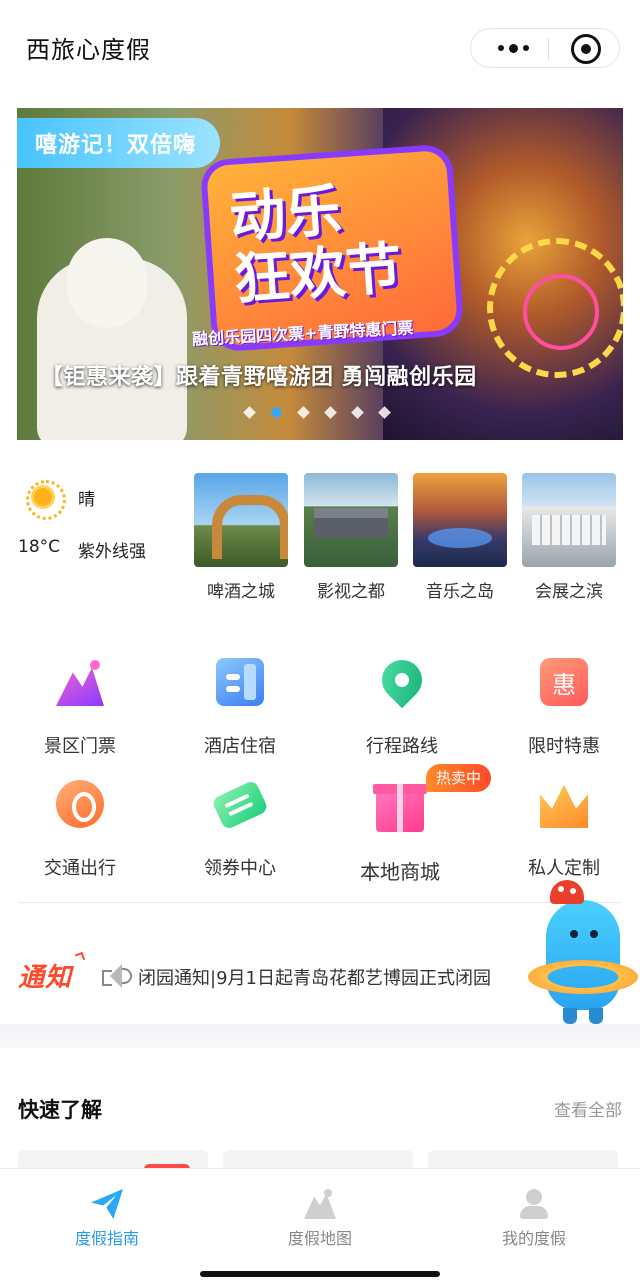 The image size is (640, 1287). I want to click on bottom-tab-bar: 度假指南 度假地图 我的度假, so click(320, 1227).